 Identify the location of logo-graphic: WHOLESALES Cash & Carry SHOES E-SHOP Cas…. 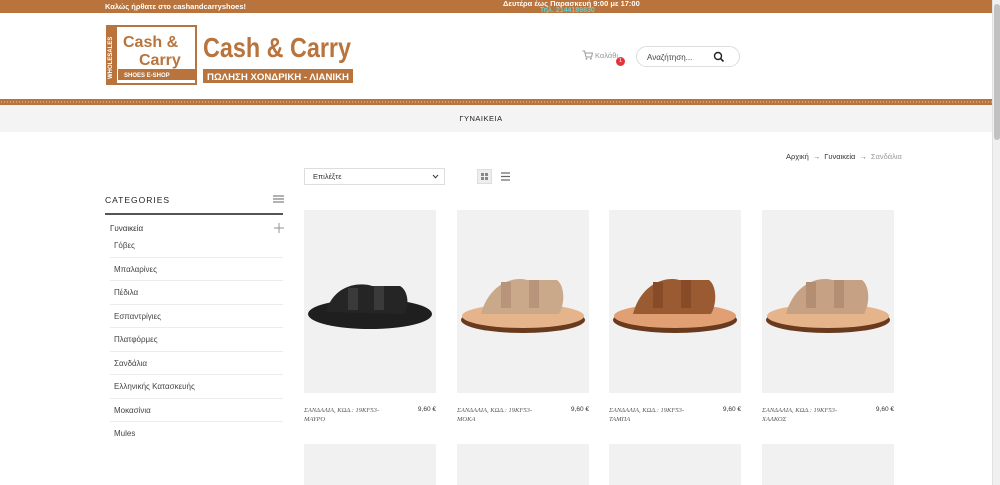
(229, 55).